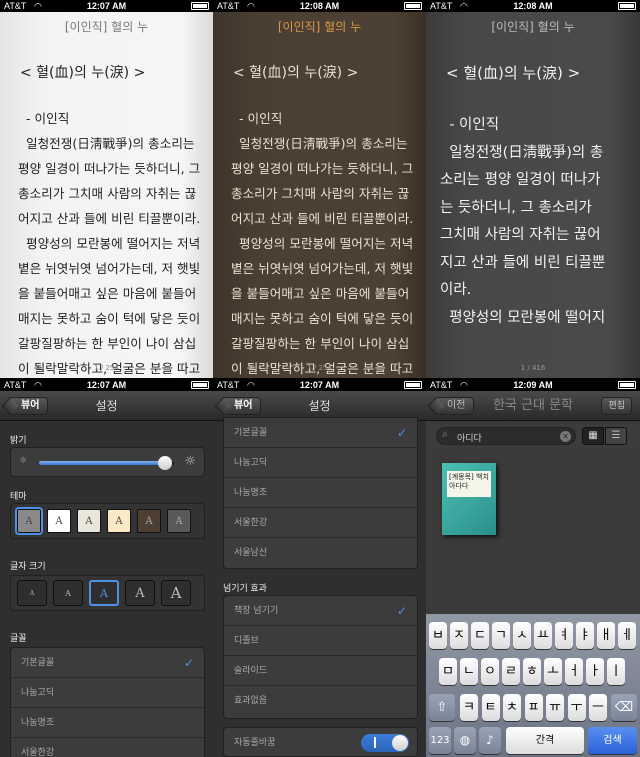 The height and width of the screenshot is (757, 640). Describe the element at coordinates (469, 499) in the screenshot. I see `book-cover: [계몽목] 백치 아다다` at that location.